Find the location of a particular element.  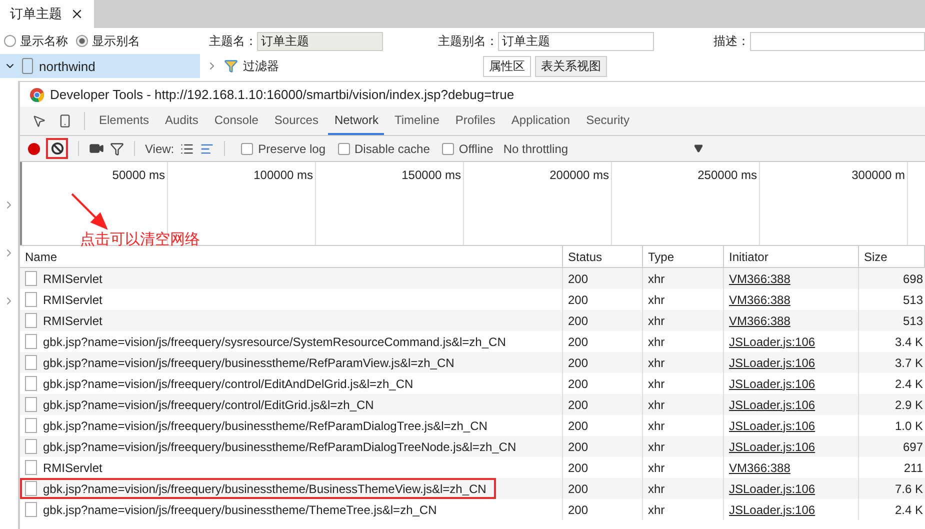

table-cell: 7.6 K is located at coordinates (892, 488).